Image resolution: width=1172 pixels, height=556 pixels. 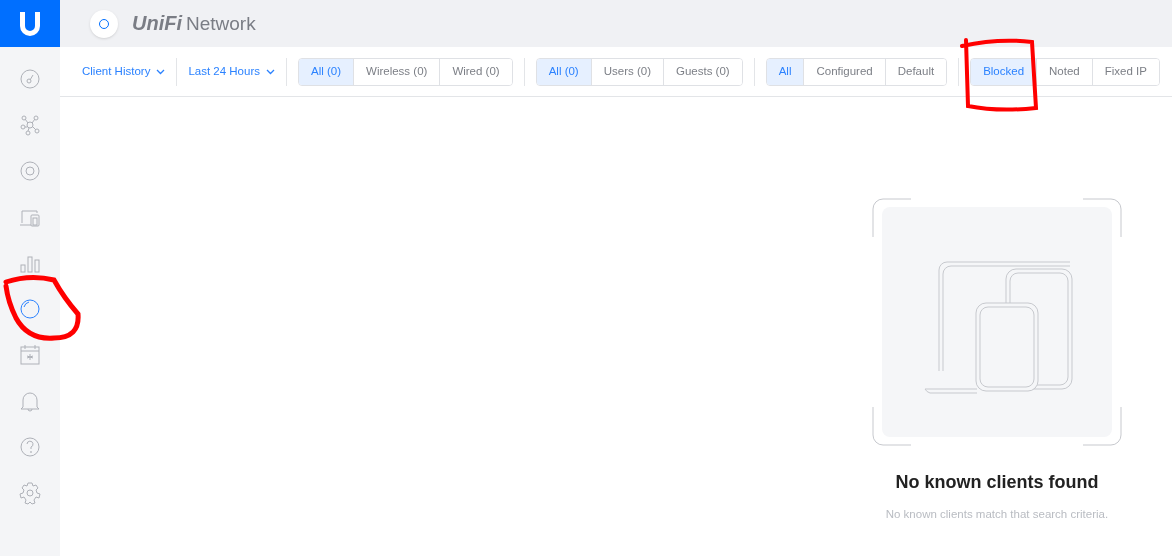 What do you see at coordinates (157, 24) in the screenshot?
I see `brand-name: UniFi` at bounding box center [157, 24].